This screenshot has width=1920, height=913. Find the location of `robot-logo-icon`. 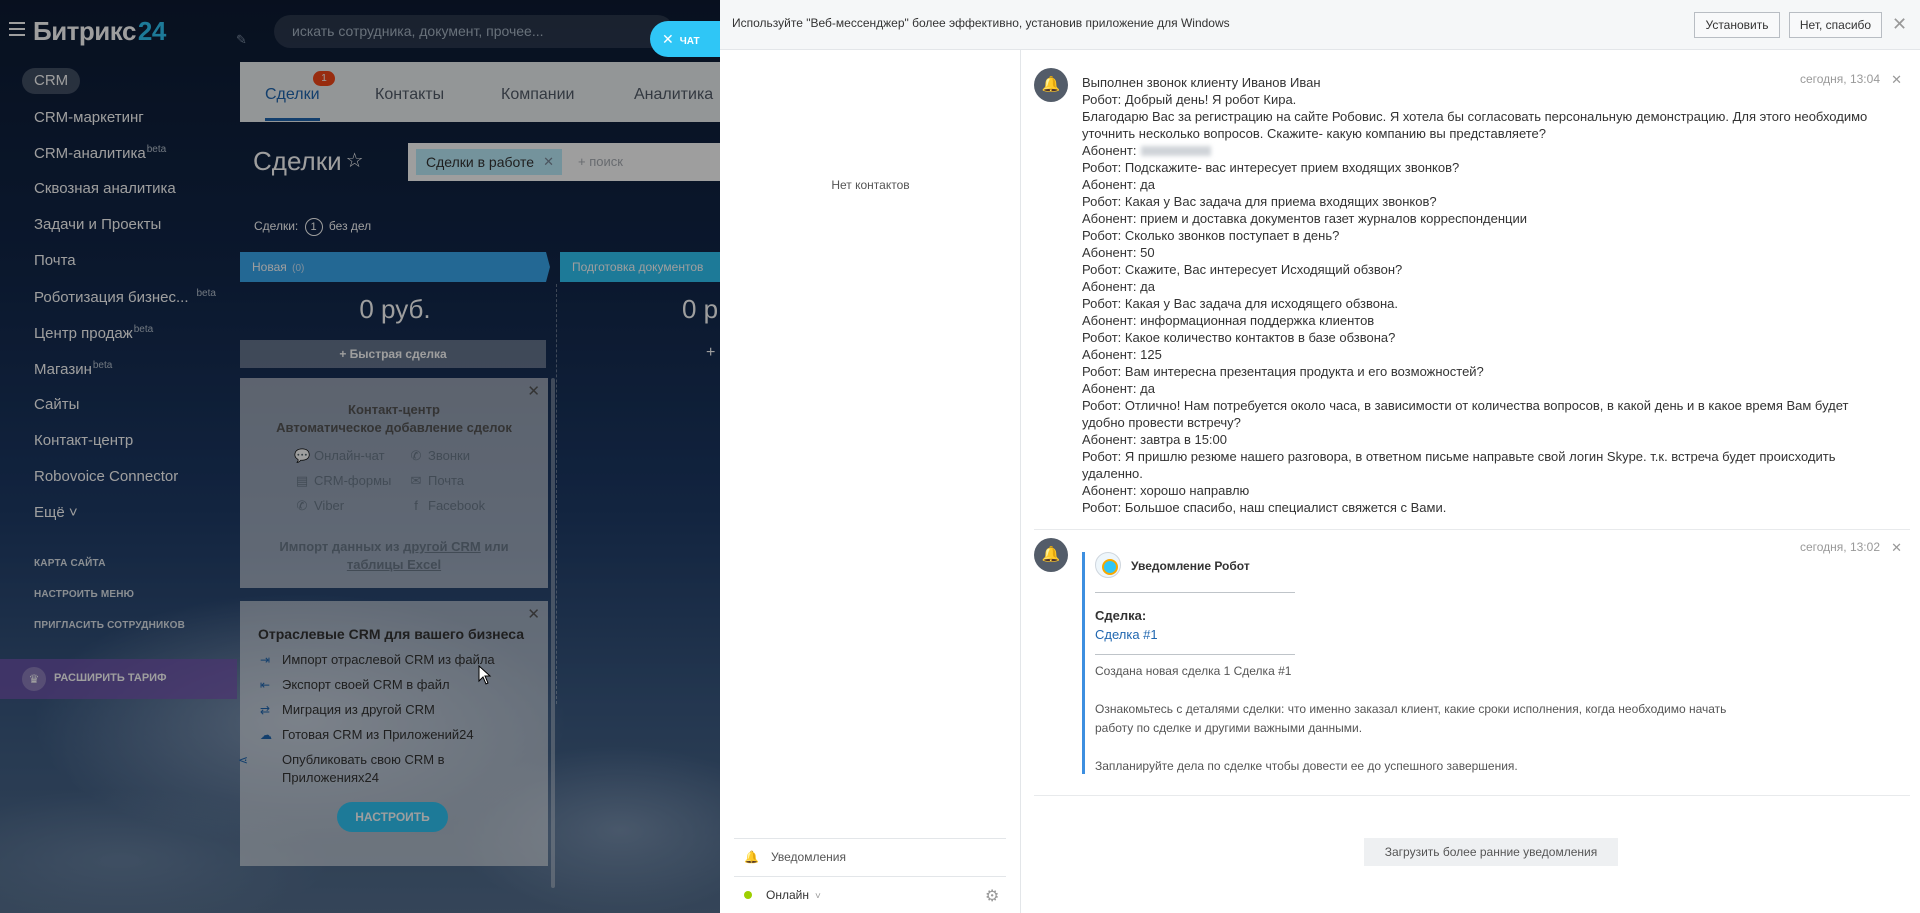

robot-logo-icon is located at coordinates (1108, 565).